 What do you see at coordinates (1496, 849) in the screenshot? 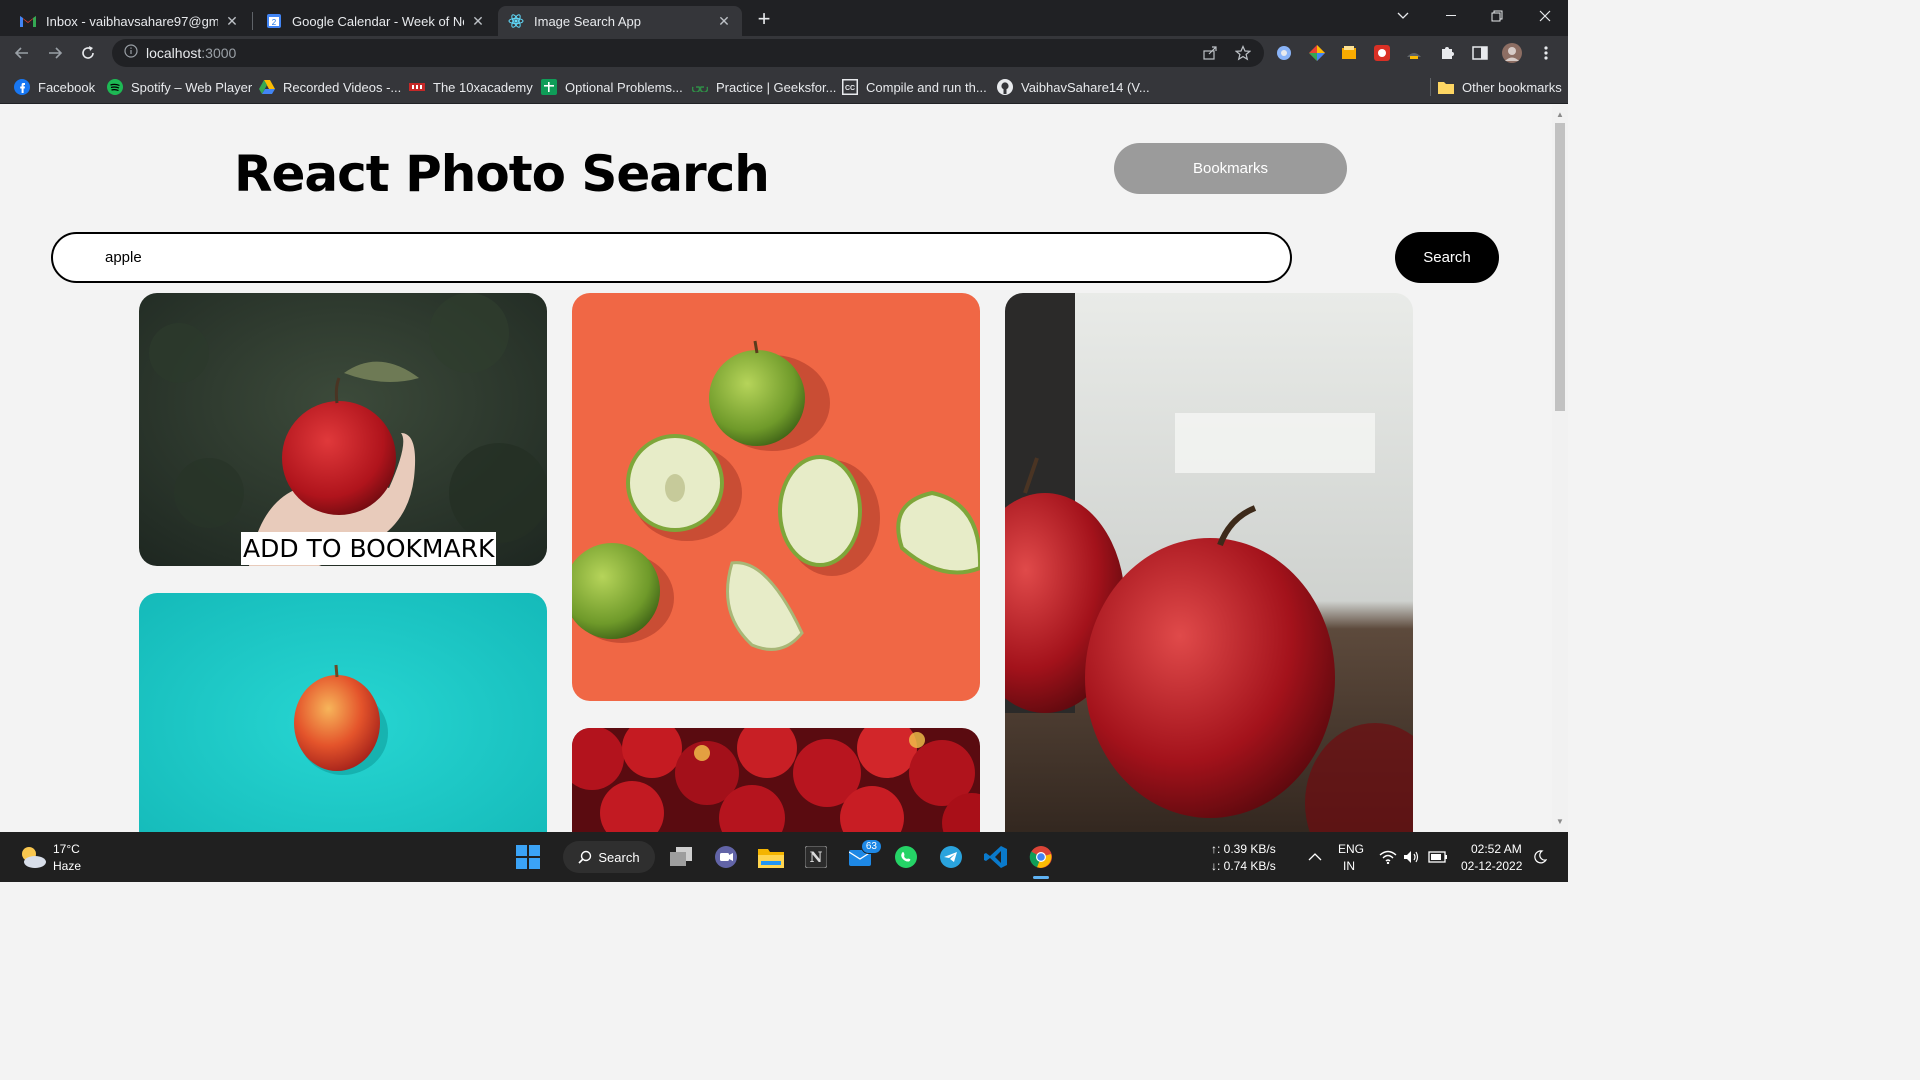
I see `clock-time: 02:52 AM` at bounding box center [1496, 849].